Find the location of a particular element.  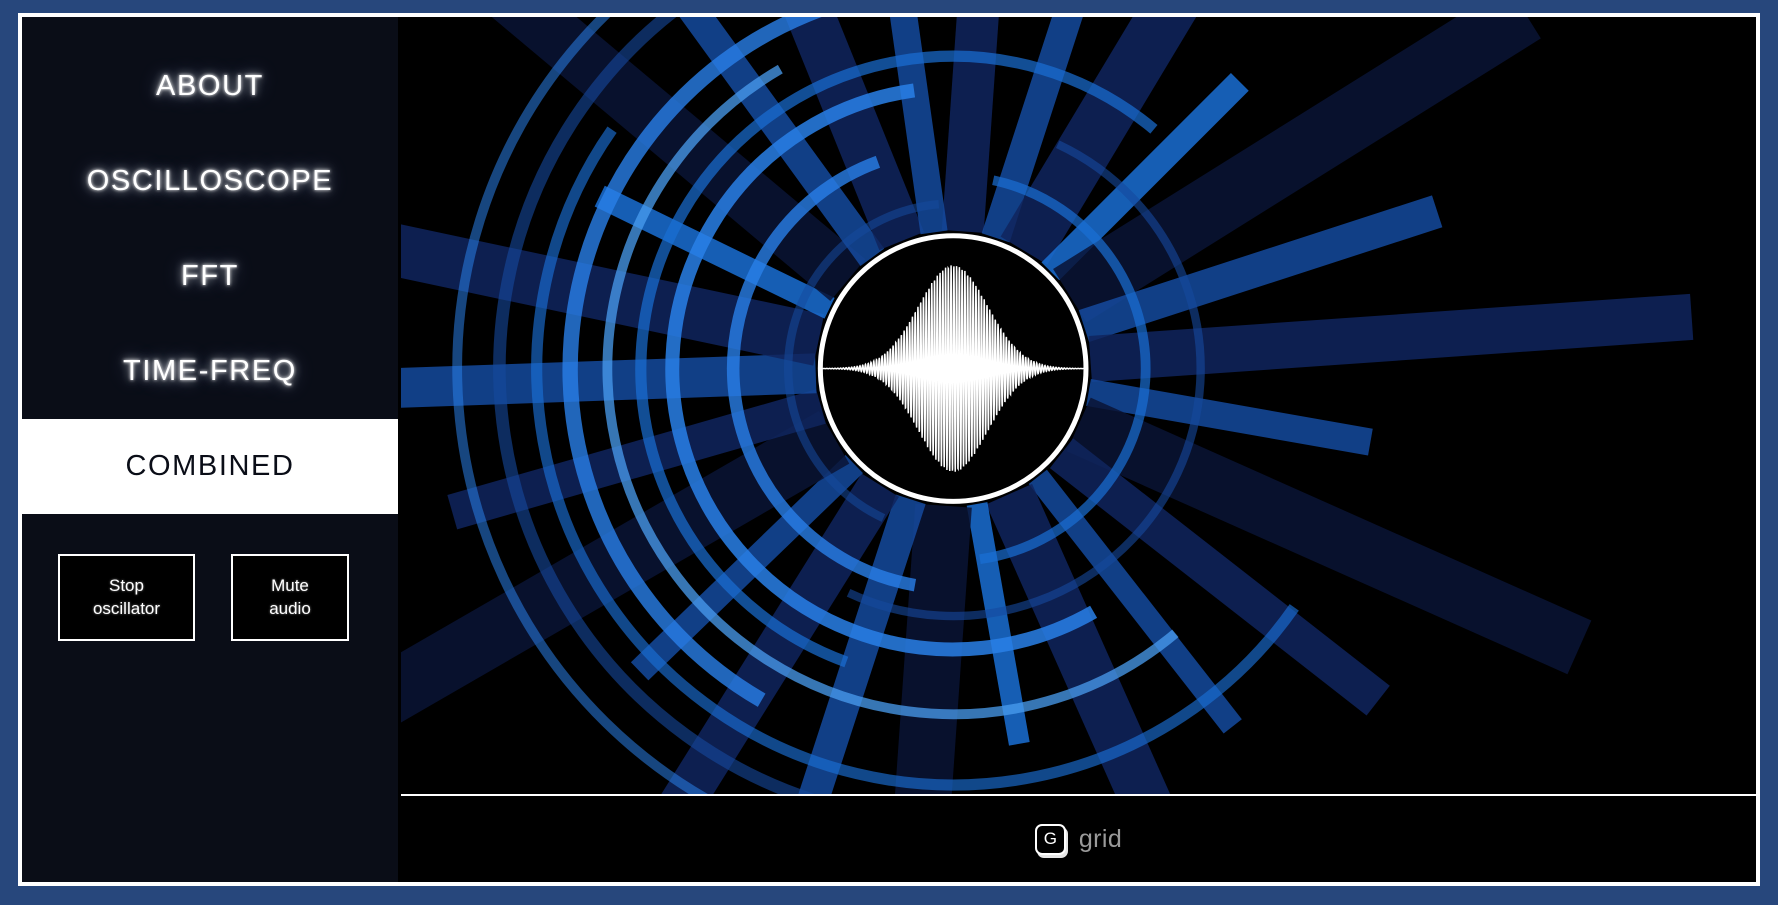

stop-oscillator-label-line2: oscillator is located at coordinates (126, 608).